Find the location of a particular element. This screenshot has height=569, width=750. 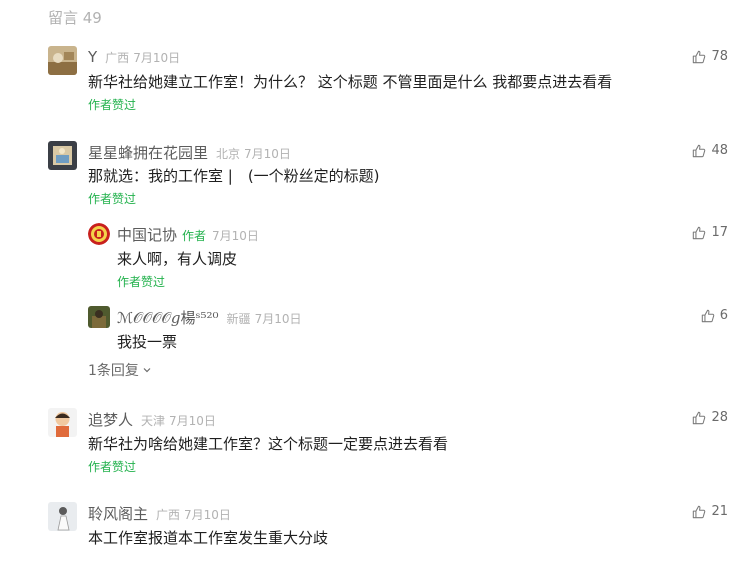

like-count: 21 is located at coordinates (719, 511).